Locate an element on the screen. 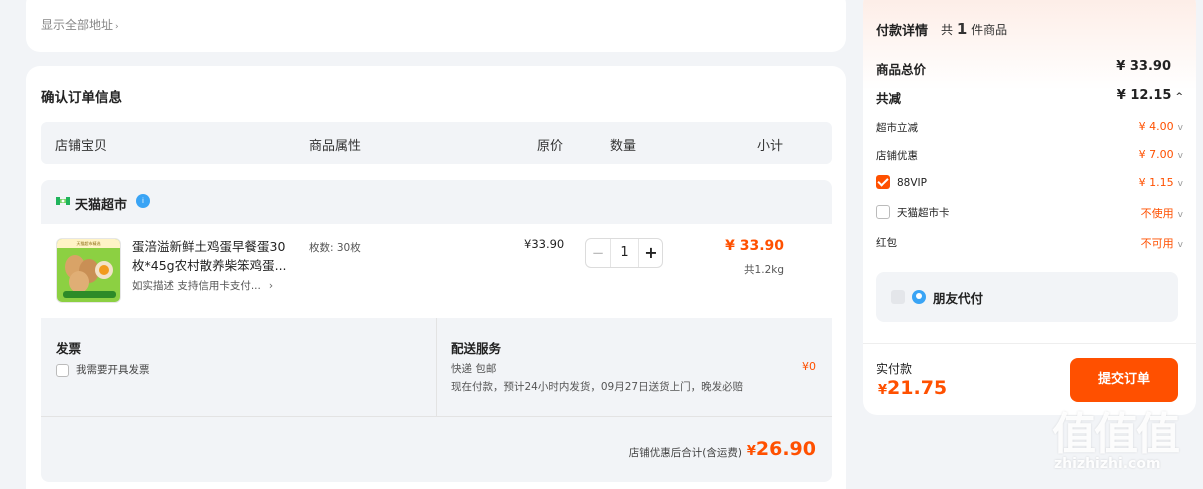 This screenshot has height=489, width=1203. discount-item-redpacket: 红包 不可用 v is located at coordinates (1029, 245).